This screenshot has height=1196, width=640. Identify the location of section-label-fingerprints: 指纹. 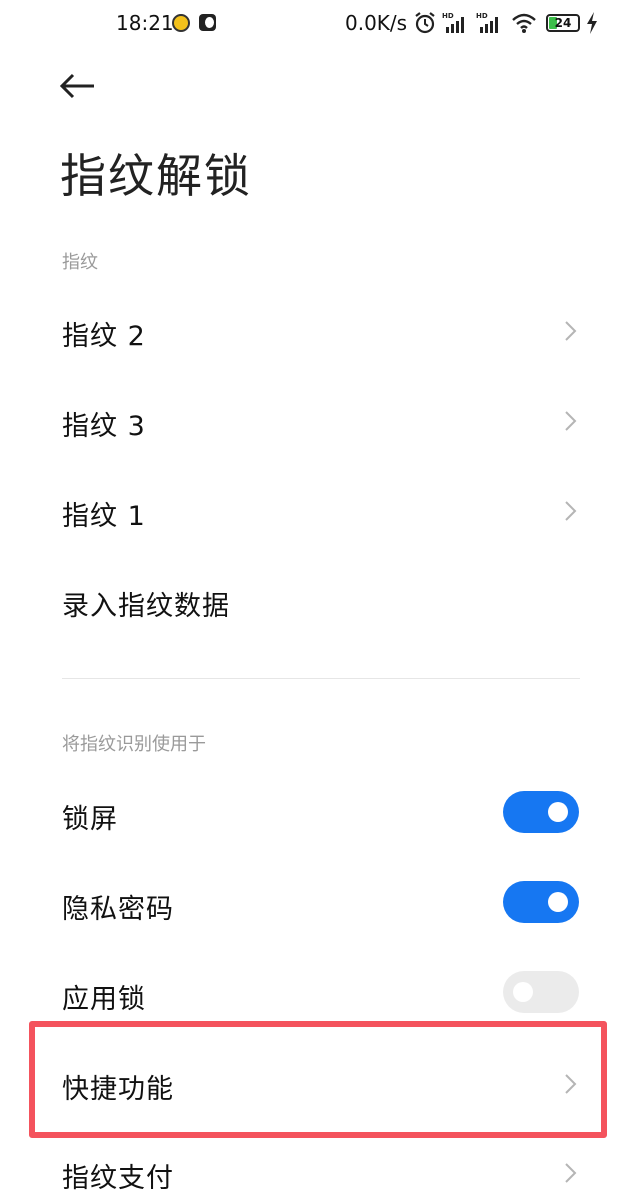
(80, 262).